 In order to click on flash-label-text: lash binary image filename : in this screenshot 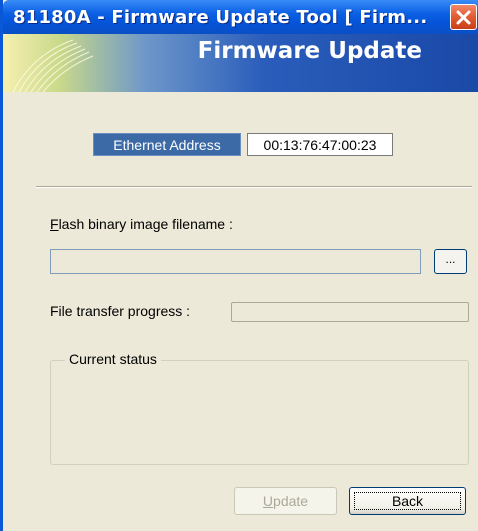, I will do `click(145, 224)`.